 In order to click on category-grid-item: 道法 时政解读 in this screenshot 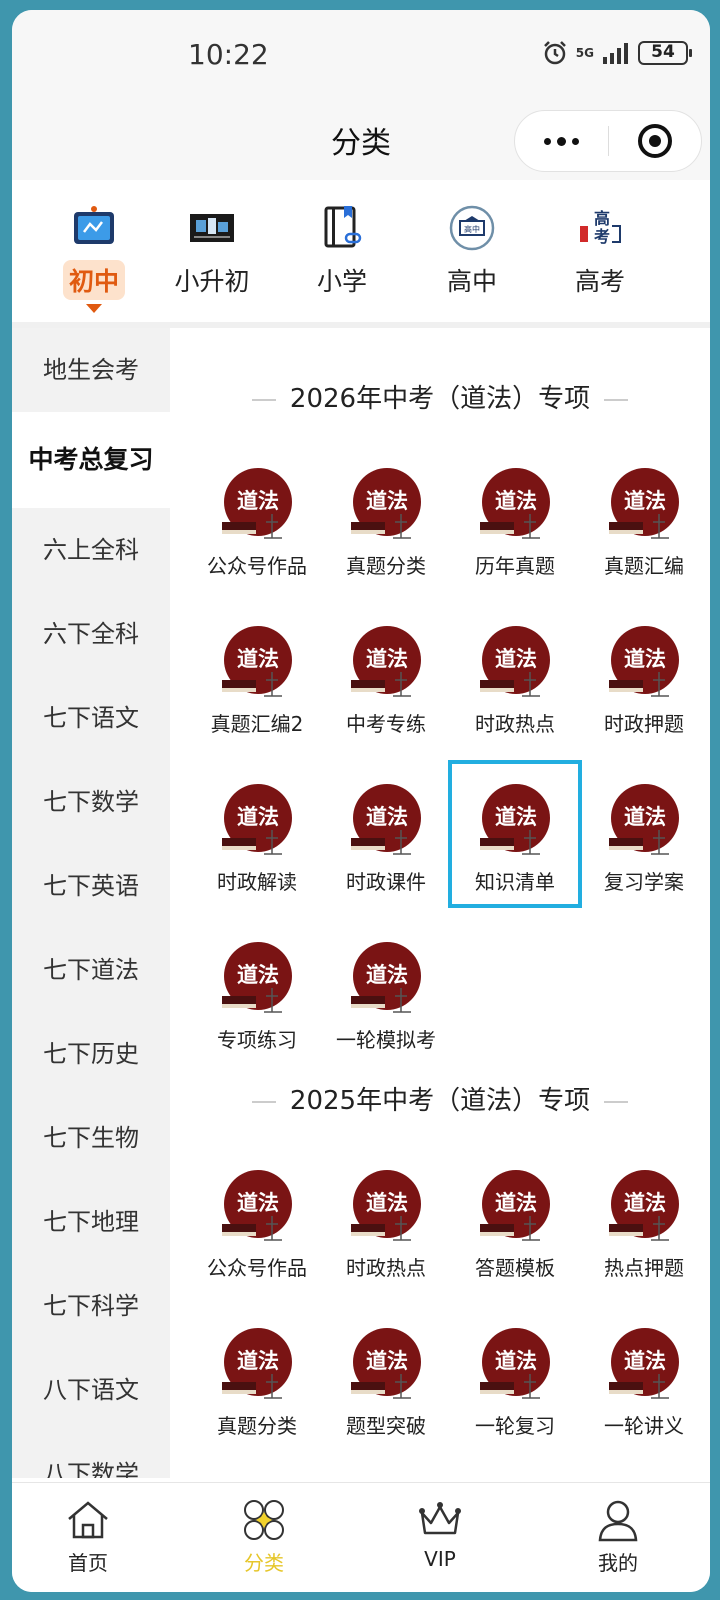, I will do `click(257, 834)`.